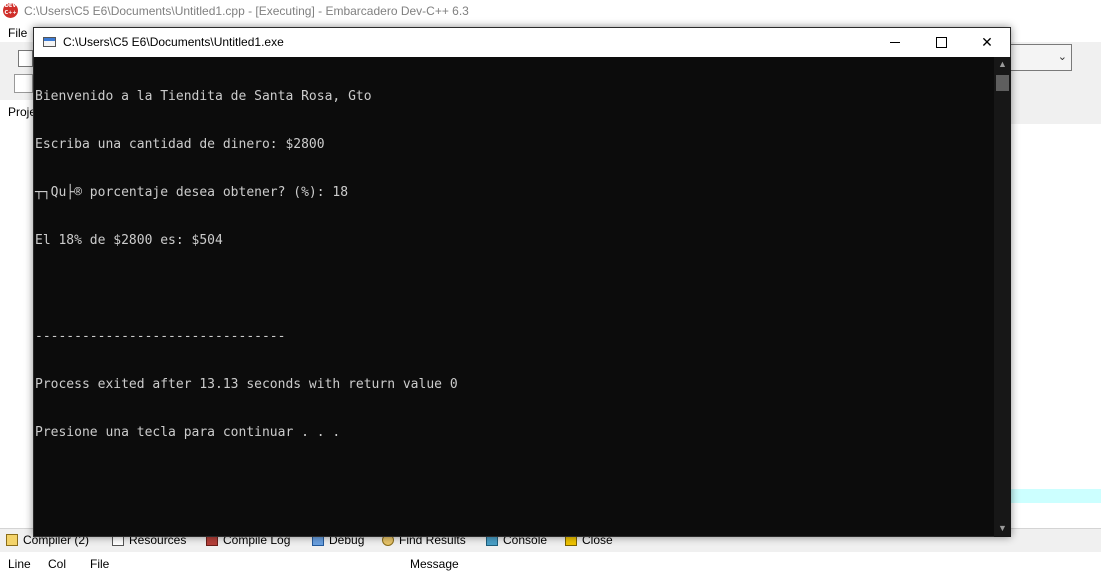 This screenshot has width=1101, height=571. I want to click on console-line: El 18% de $2800 es: $504, so click(129, 240).